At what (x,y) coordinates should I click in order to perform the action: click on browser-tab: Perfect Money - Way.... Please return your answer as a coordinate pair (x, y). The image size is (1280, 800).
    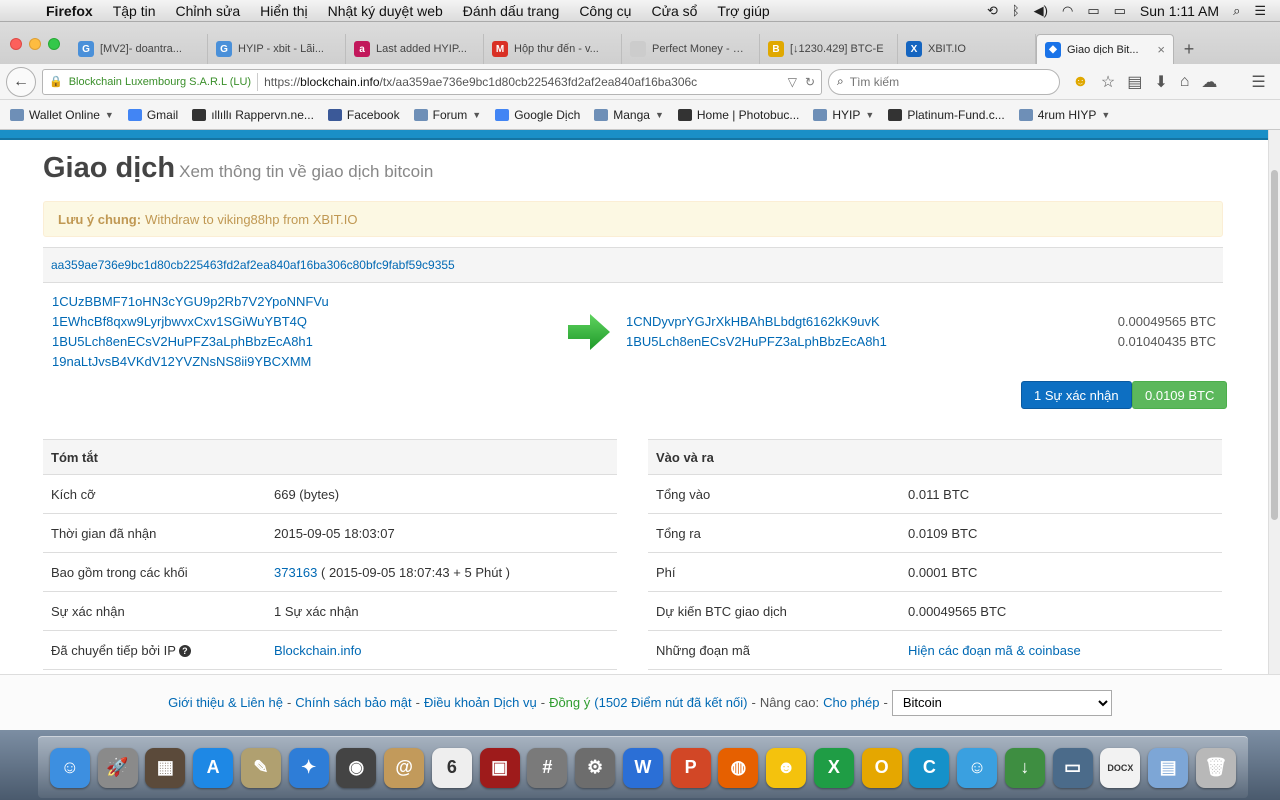
    Looking at the image, I should click on (691, 49).